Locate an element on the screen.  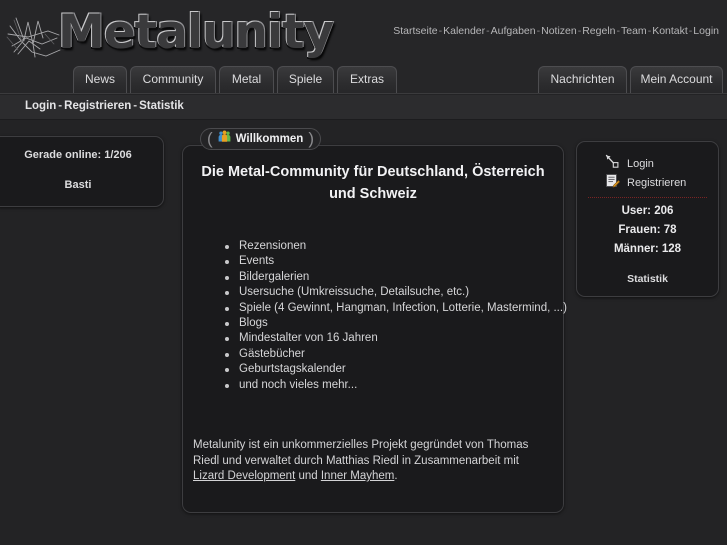
top-link-kontakt: Kontakt is located at coordinates (670, 31).